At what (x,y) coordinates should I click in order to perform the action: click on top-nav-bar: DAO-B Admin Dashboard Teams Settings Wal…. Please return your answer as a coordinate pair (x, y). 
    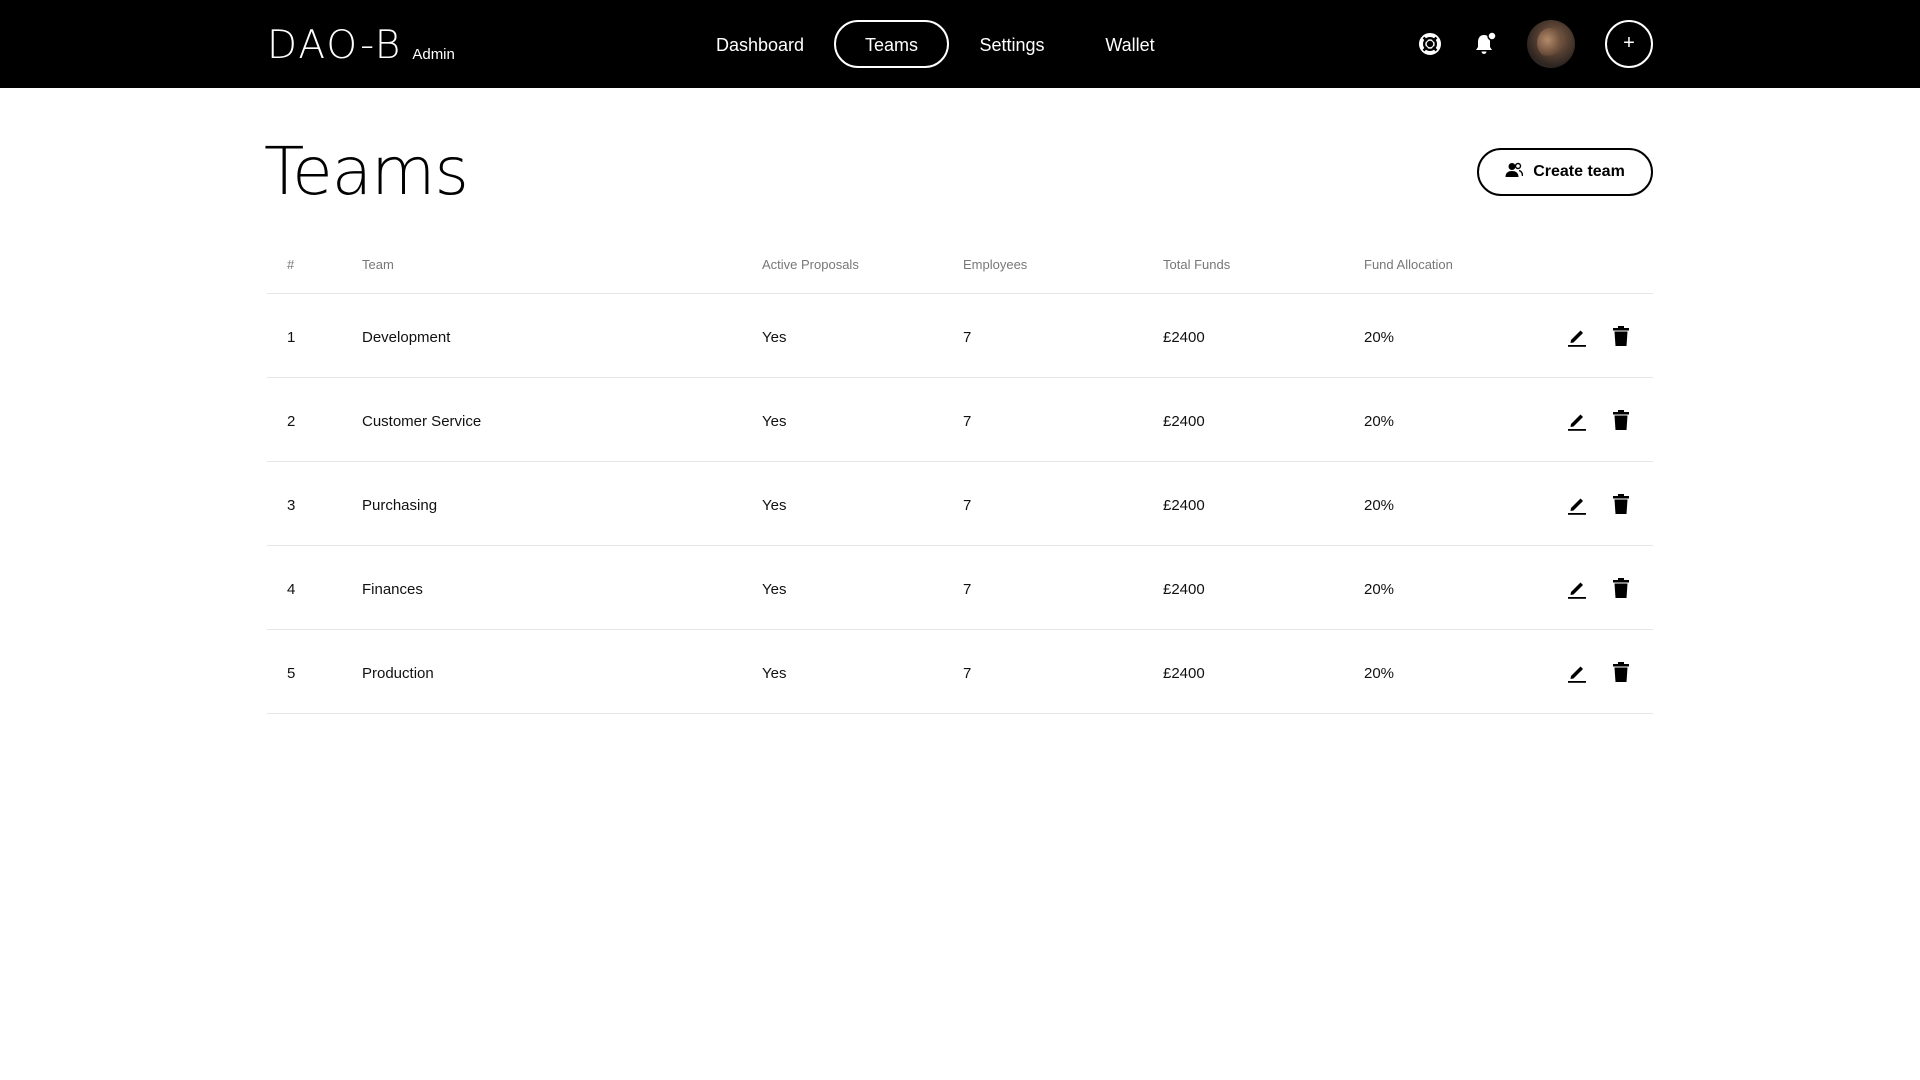
    Looking at the image, I should click on (960, 44).